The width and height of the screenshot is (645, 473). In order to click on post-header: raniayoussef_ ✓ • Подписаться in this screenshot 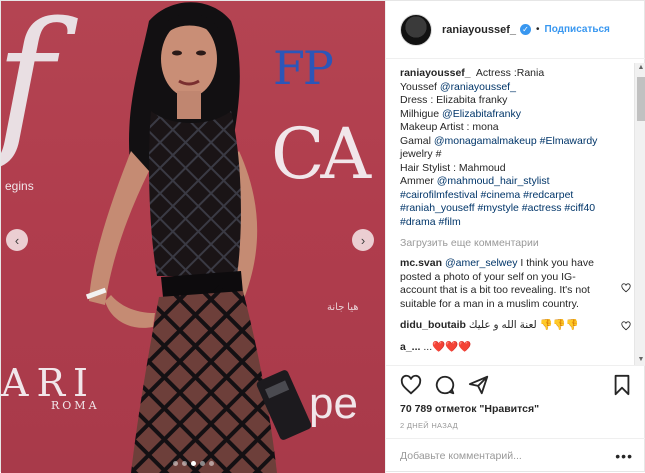, I will do `click(515, 30)`.